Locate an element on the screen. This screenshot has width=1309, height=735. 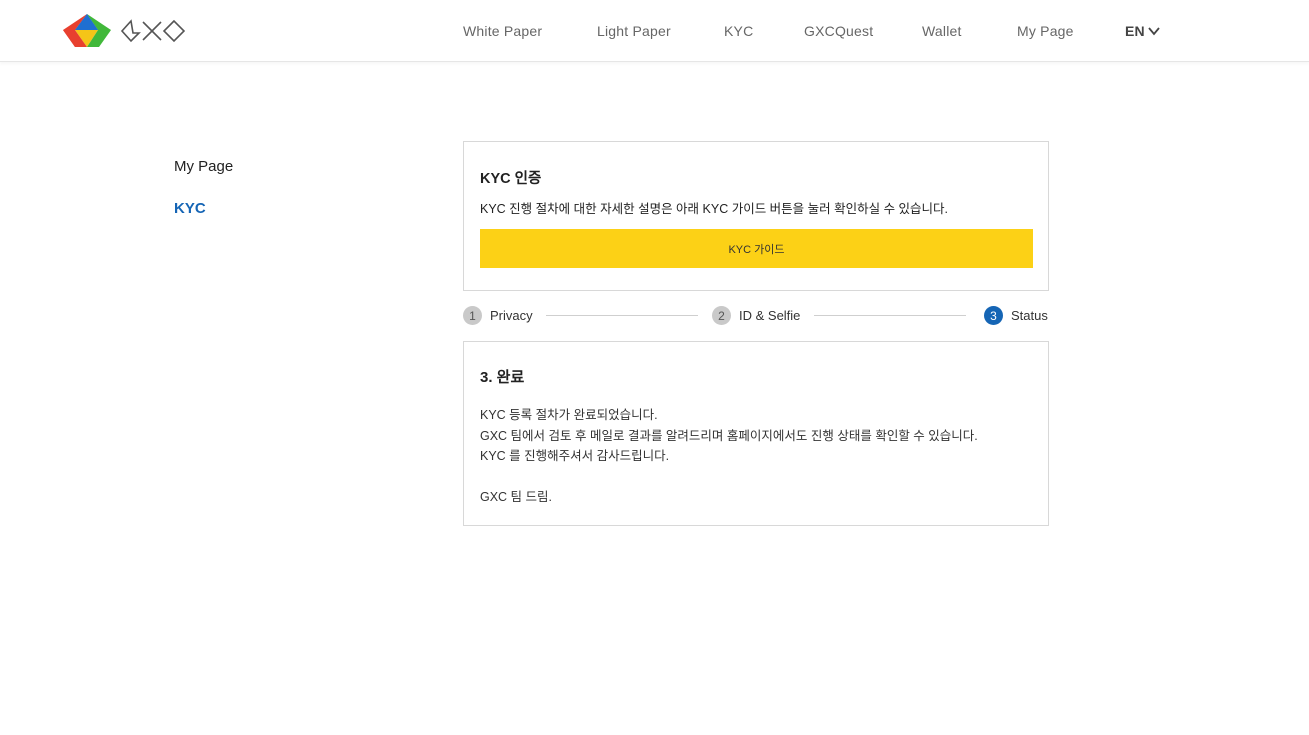
status-title: 3. 완료 is located at coordinates (502, 377).